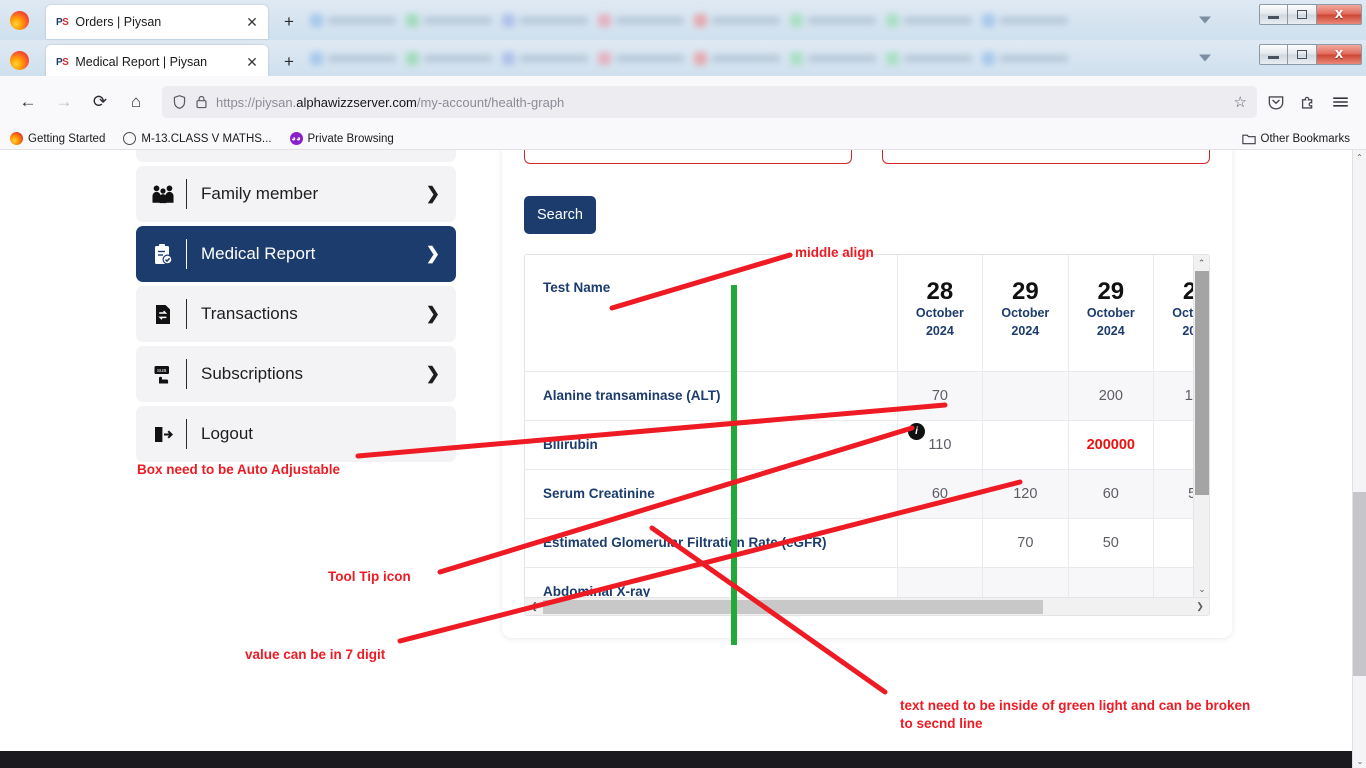  What do you see at coordinates (859, 581) in the screenshot?
I see `table-row: Abdominal X-ray` at bounding box center [859, 581].